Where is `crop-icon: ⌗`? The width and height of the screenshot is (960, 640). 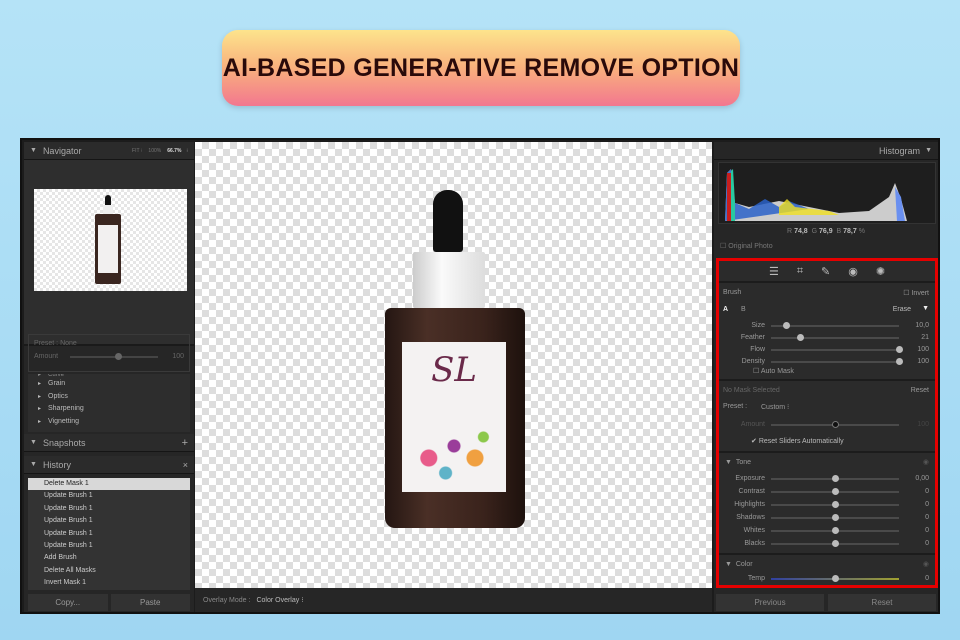 crop-icon: ⌗ is located at coordinates (800, 271).